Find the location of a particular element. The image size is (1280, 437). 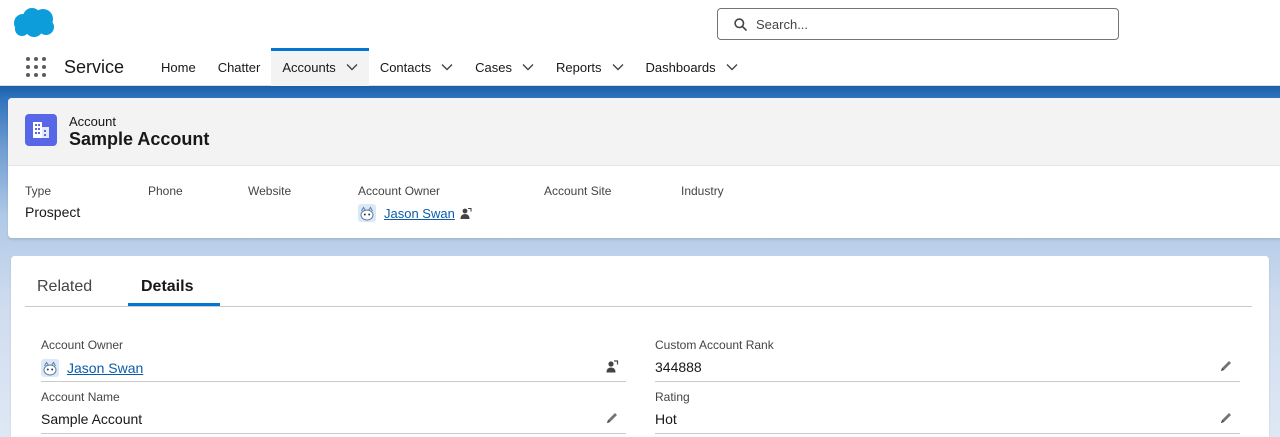

account-icon is located at coordinates (41, 130).